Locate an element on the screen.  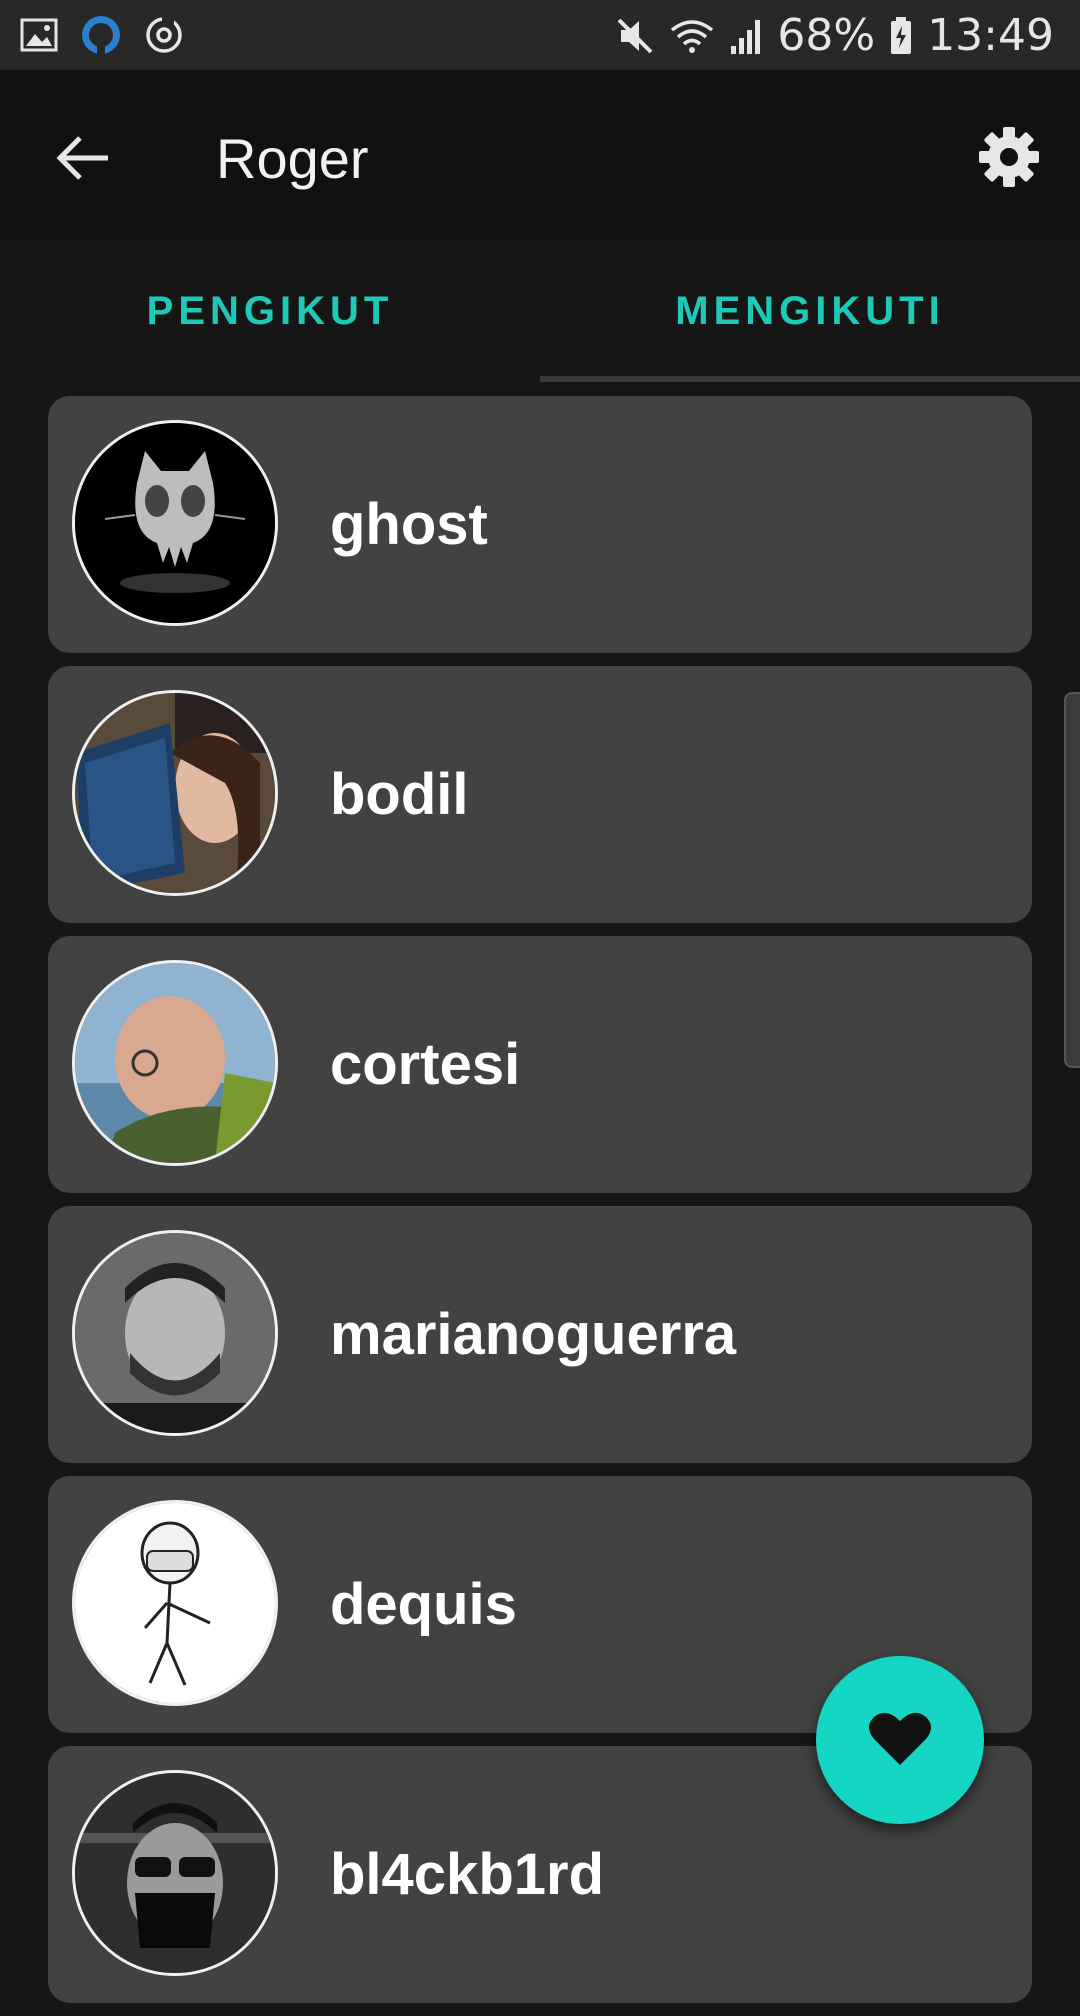
user-name: ghost is located at coordinates (409, 524).